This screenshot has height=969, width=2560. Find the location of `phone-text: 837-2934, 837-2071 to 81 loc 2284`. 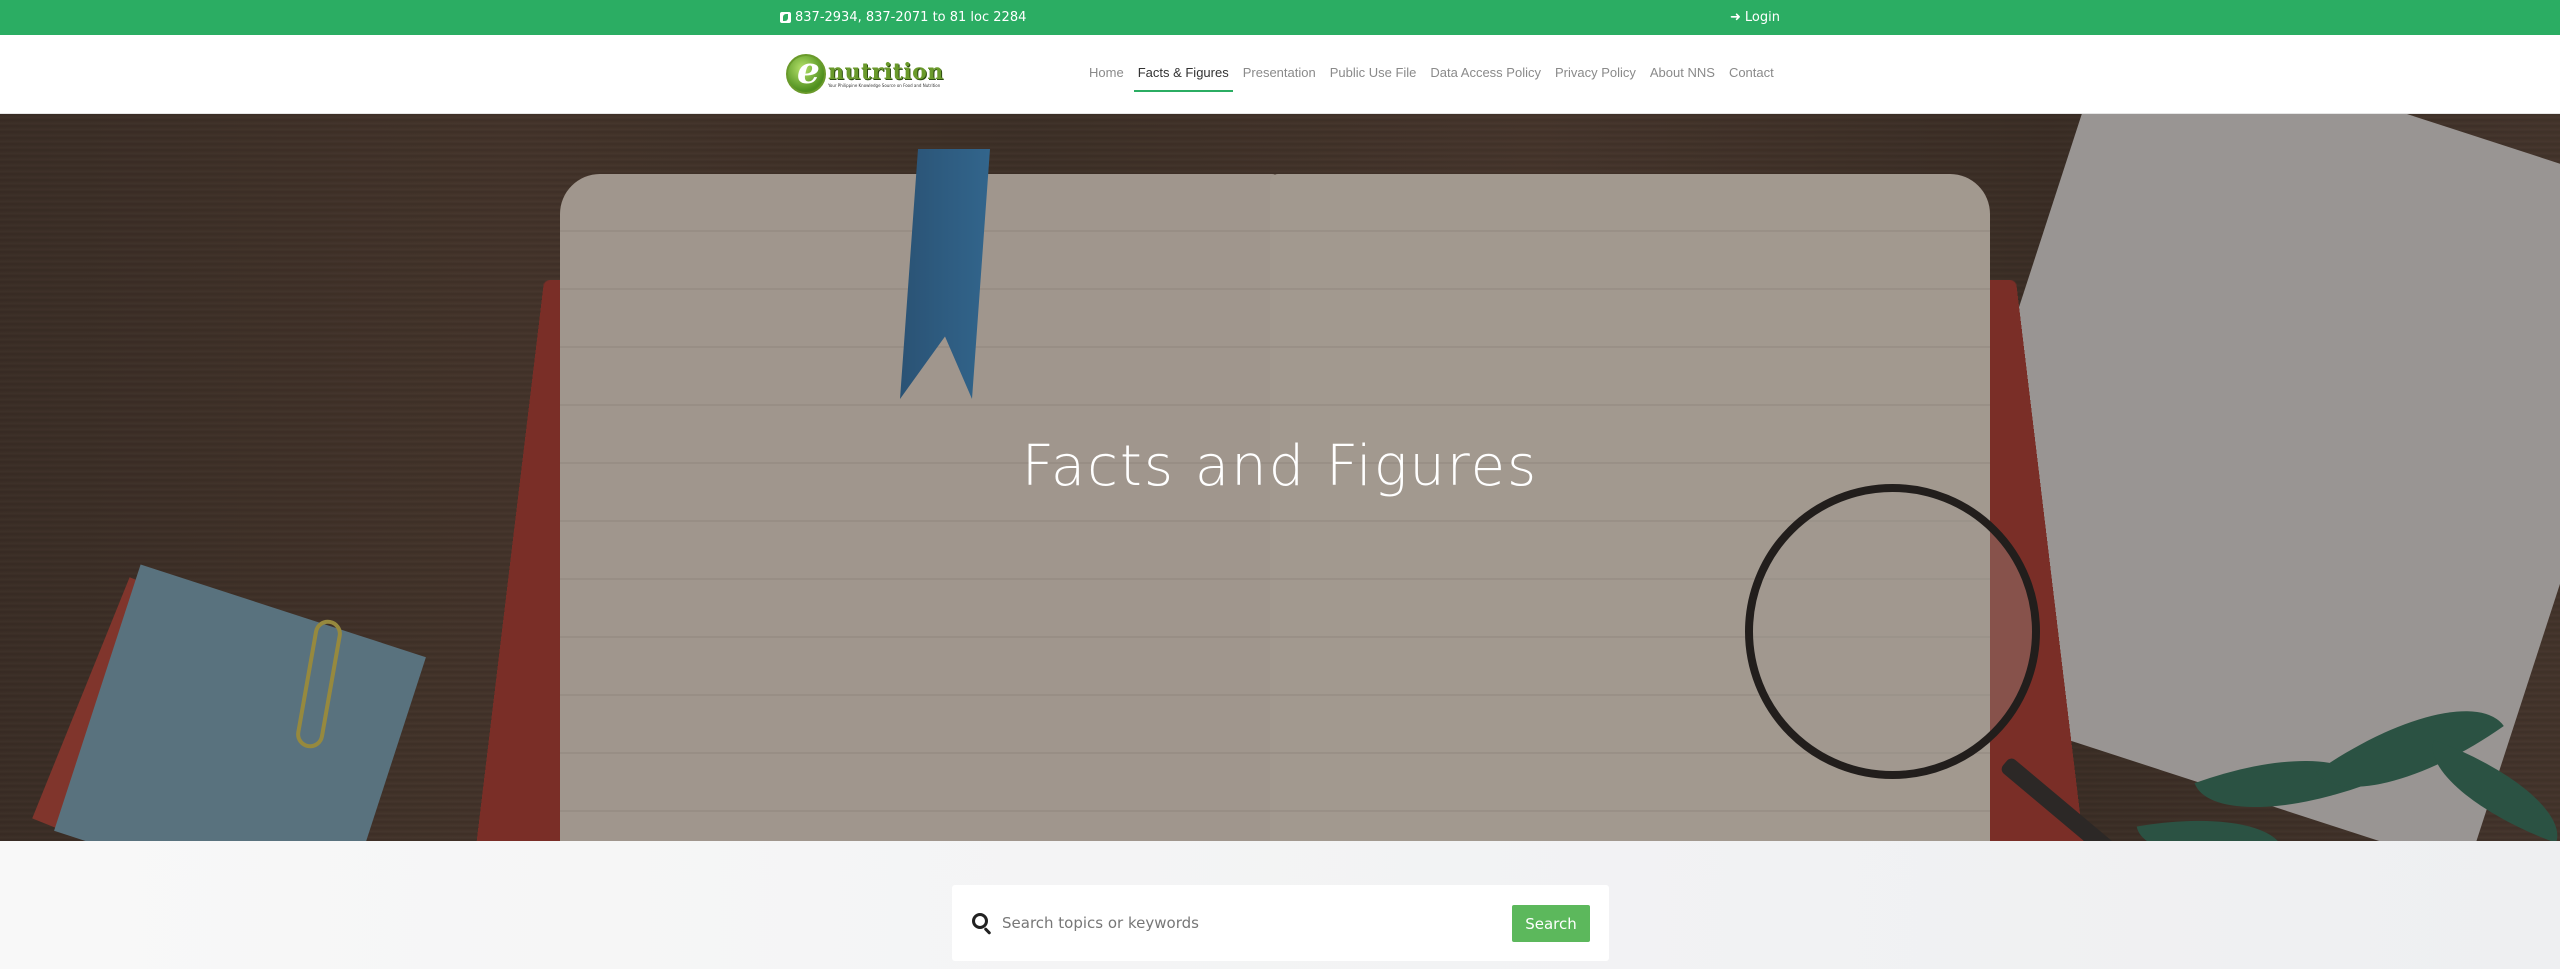

phone-text: 837-2934, 837-2071 to 81 loc 2284 is located at coordinates (911, 17).